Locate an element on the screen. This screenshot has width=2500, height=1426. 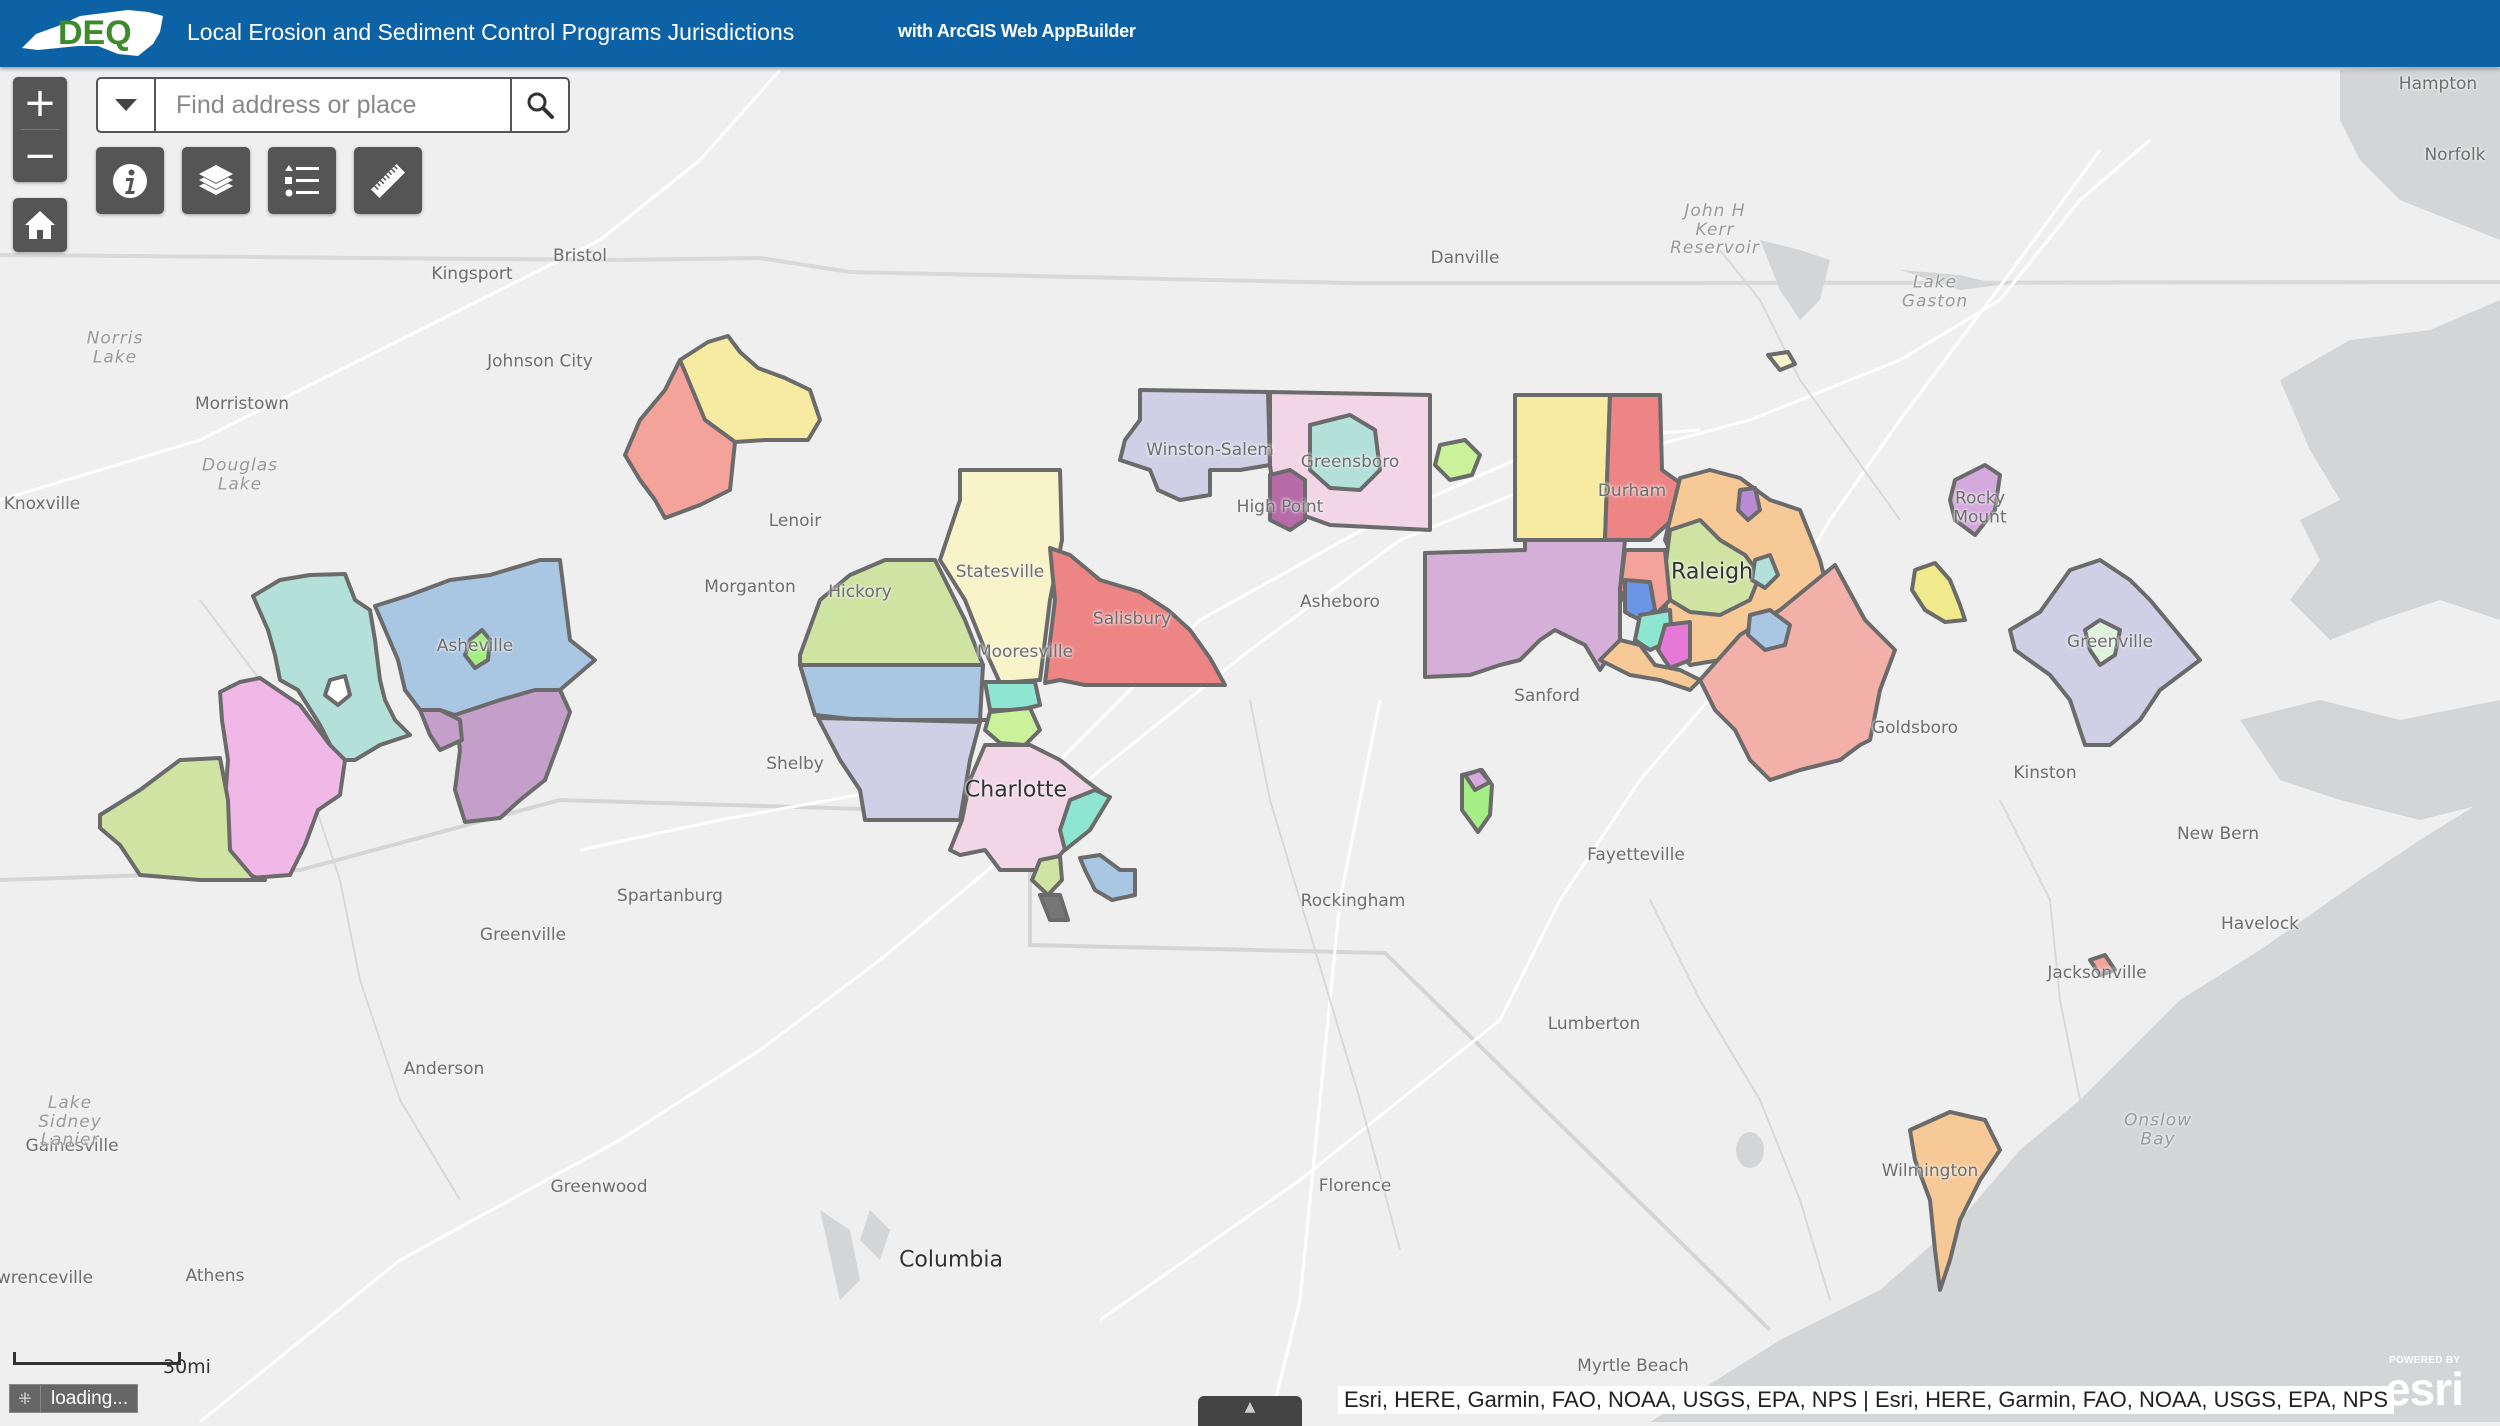
jurisdiction-gaston is located at coordinates (899, 769).